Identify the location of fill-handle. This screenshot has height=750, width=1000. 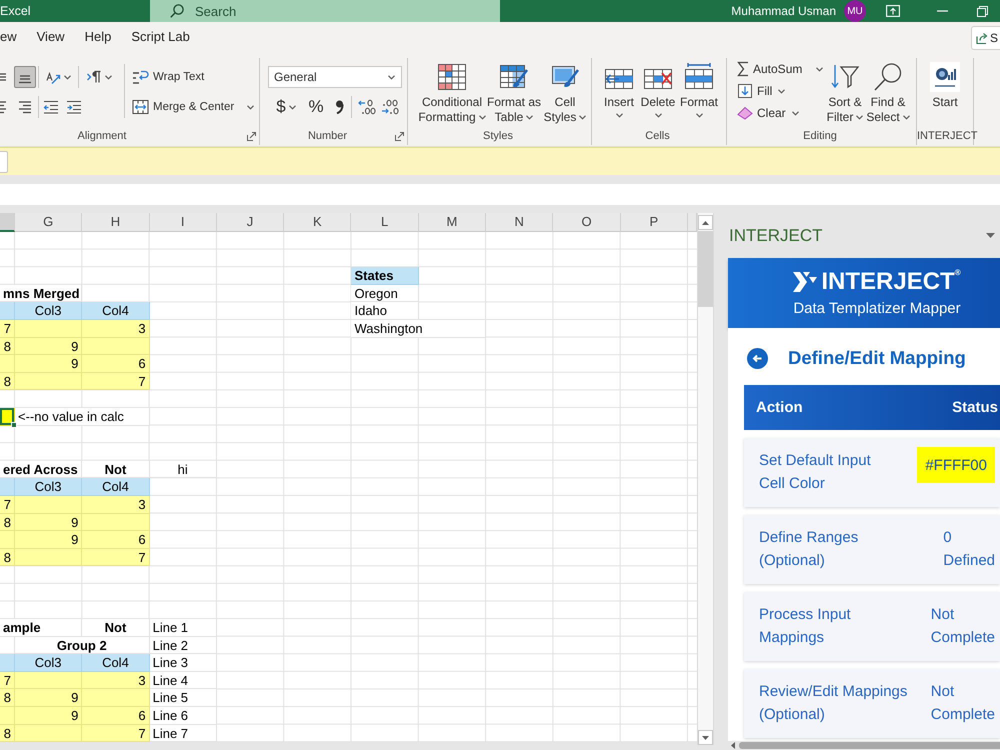
(14, 425).